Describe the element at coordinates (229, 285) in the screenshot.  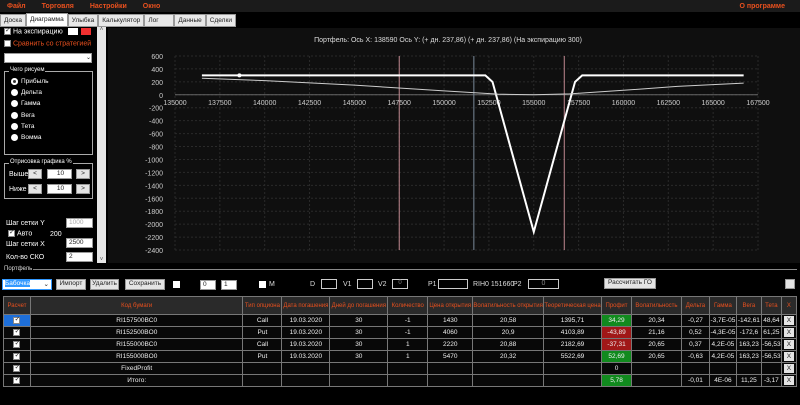
I see `spin-input-2: 1` at that location.